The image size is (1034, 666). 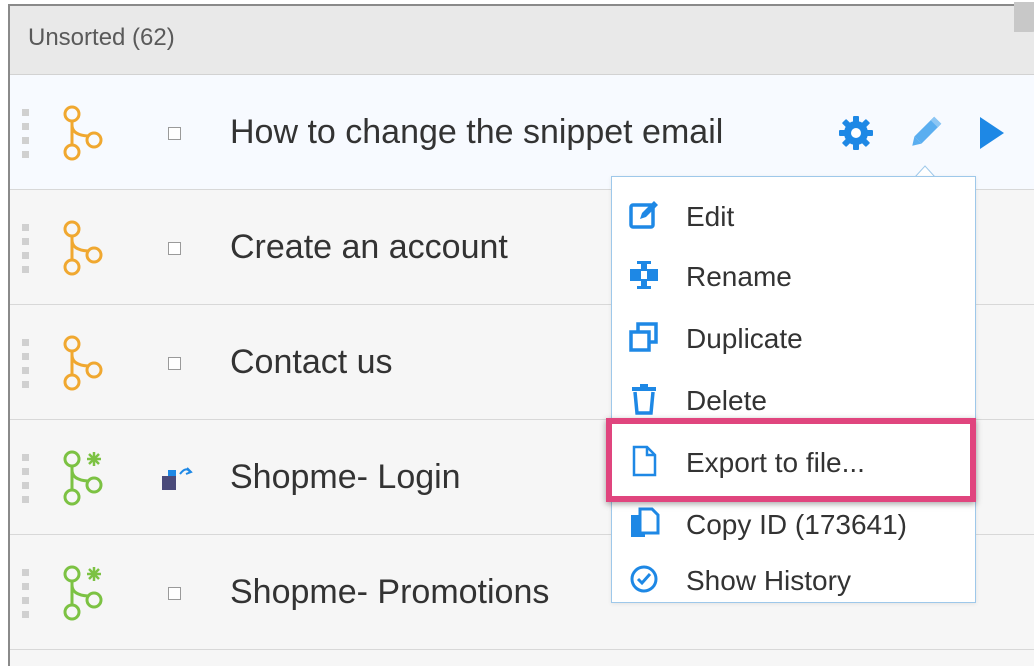 I want to click on trash-icon, so click(x=644, y=399).